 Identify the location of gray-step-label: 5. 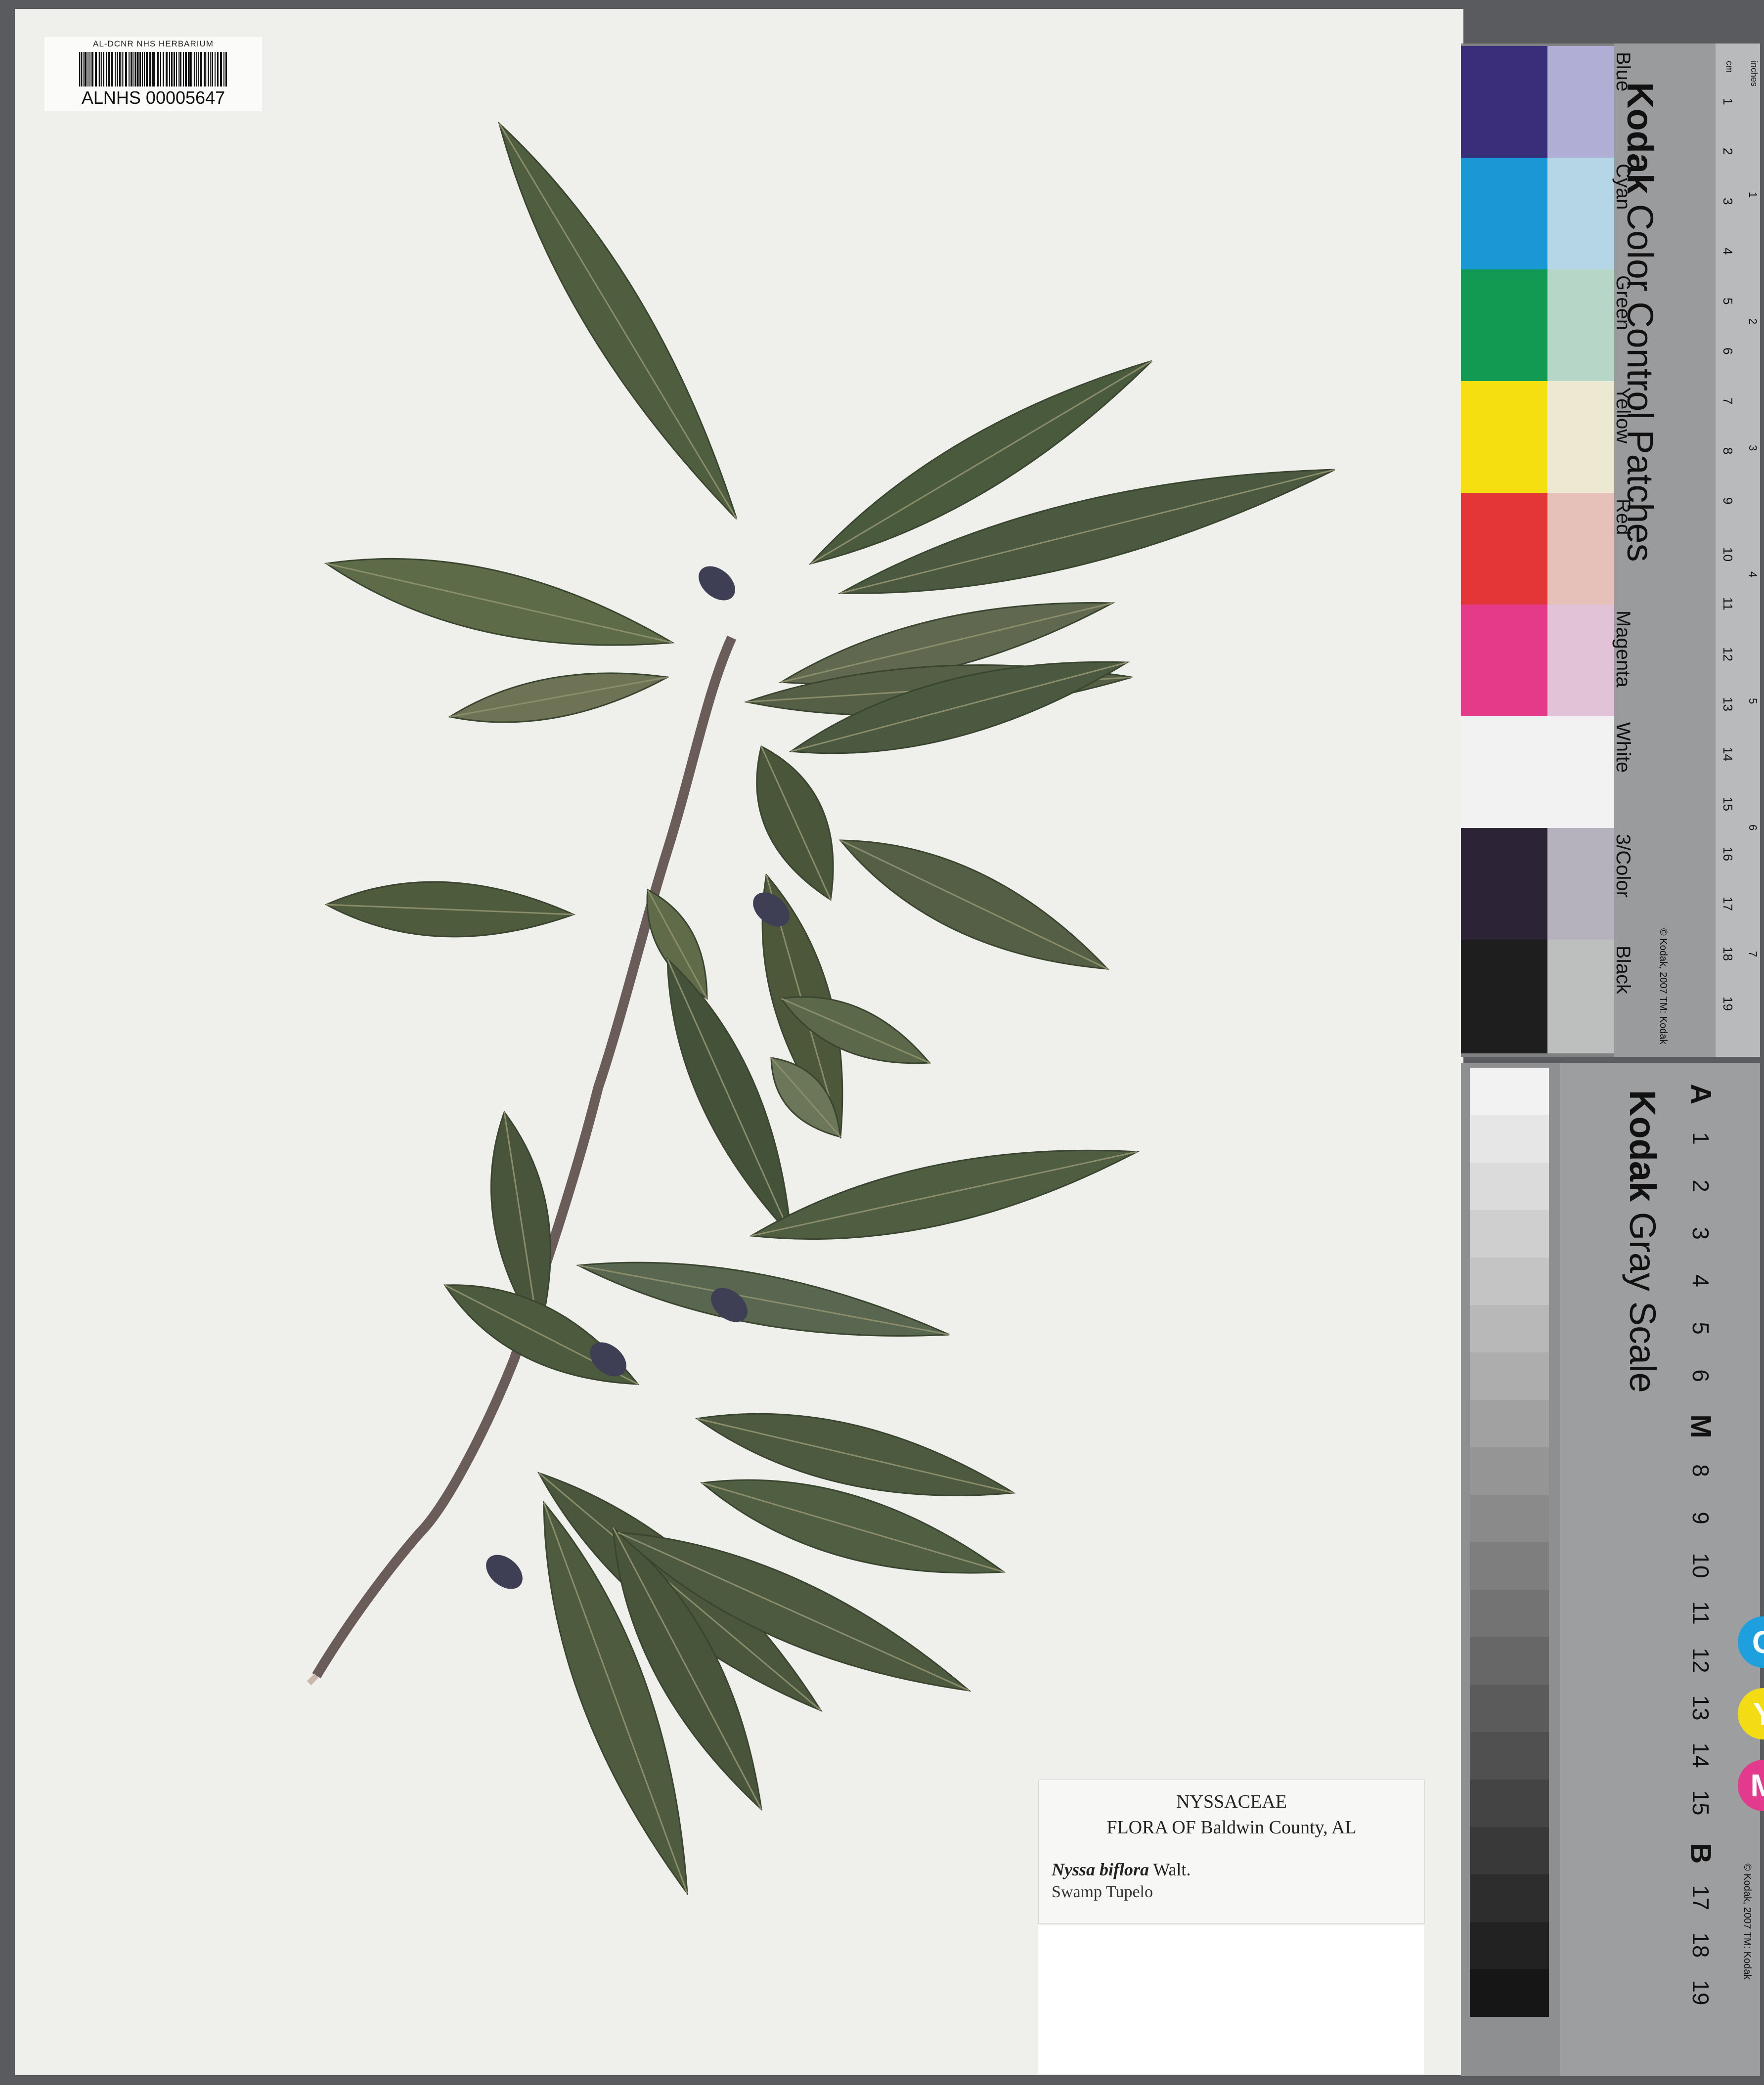
(1701, 1329).